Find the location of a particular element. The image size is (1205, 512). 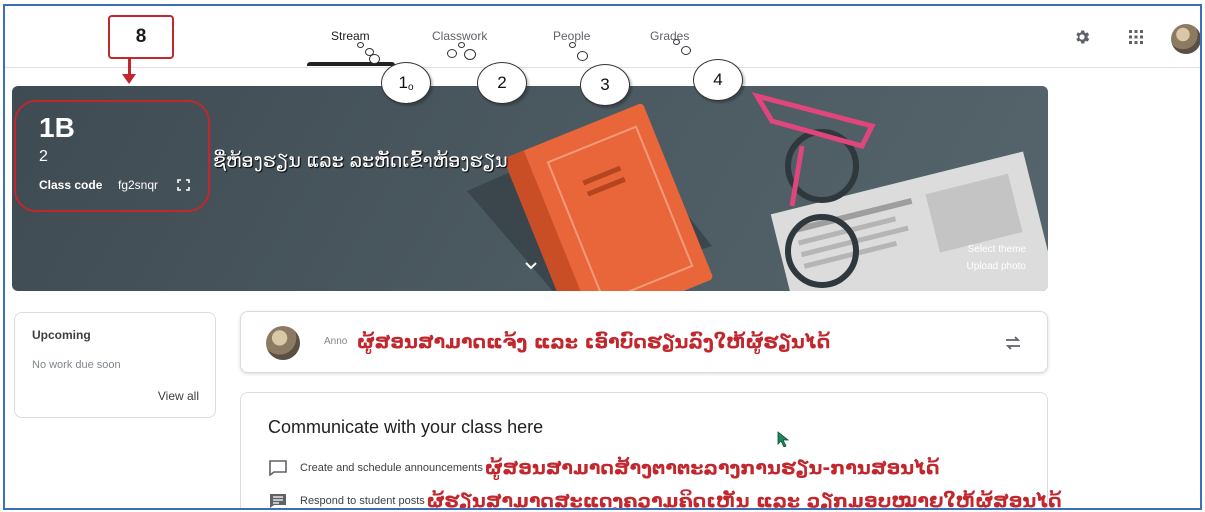

class-section: 2 is located at coordinates (43, 156).